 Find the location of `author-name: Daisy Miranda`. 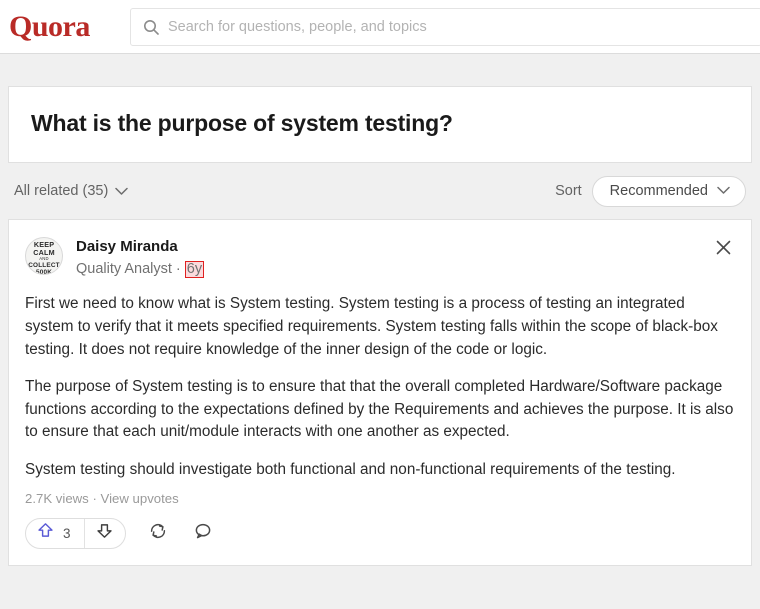

author-name: Daisy Miranda is located at coordinates (140, 247).